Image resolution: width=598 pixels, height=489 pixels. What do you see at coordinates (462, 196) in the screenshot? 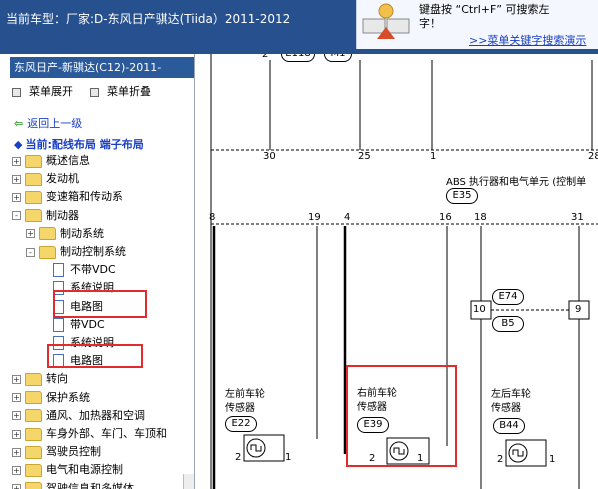
I see `connector-tag-e35: E35` at bounding box center [462, 196].